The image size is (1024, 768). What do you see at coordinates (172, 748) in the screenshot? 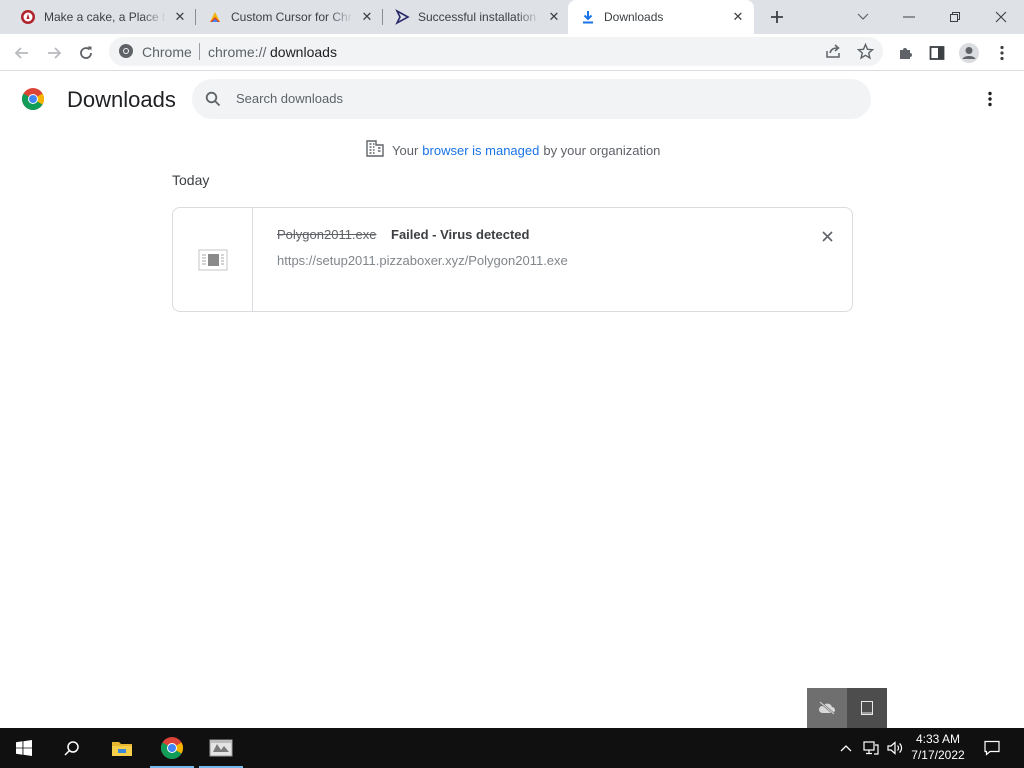
I see `taskbar-chrome-icon` at bounding box center [172, 748].